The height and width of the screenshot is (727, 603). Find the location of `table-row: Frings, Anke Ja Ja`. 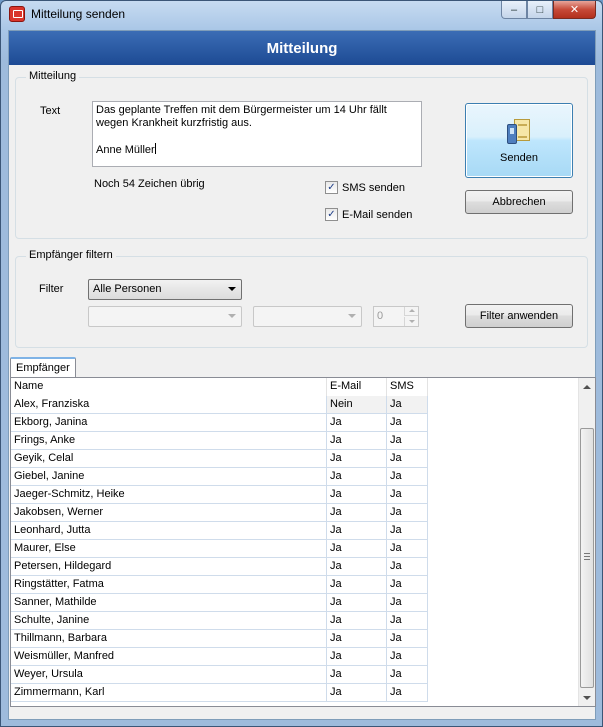

table-row: Frings, Anke Ja Ja is located at coordinates (219, 441).